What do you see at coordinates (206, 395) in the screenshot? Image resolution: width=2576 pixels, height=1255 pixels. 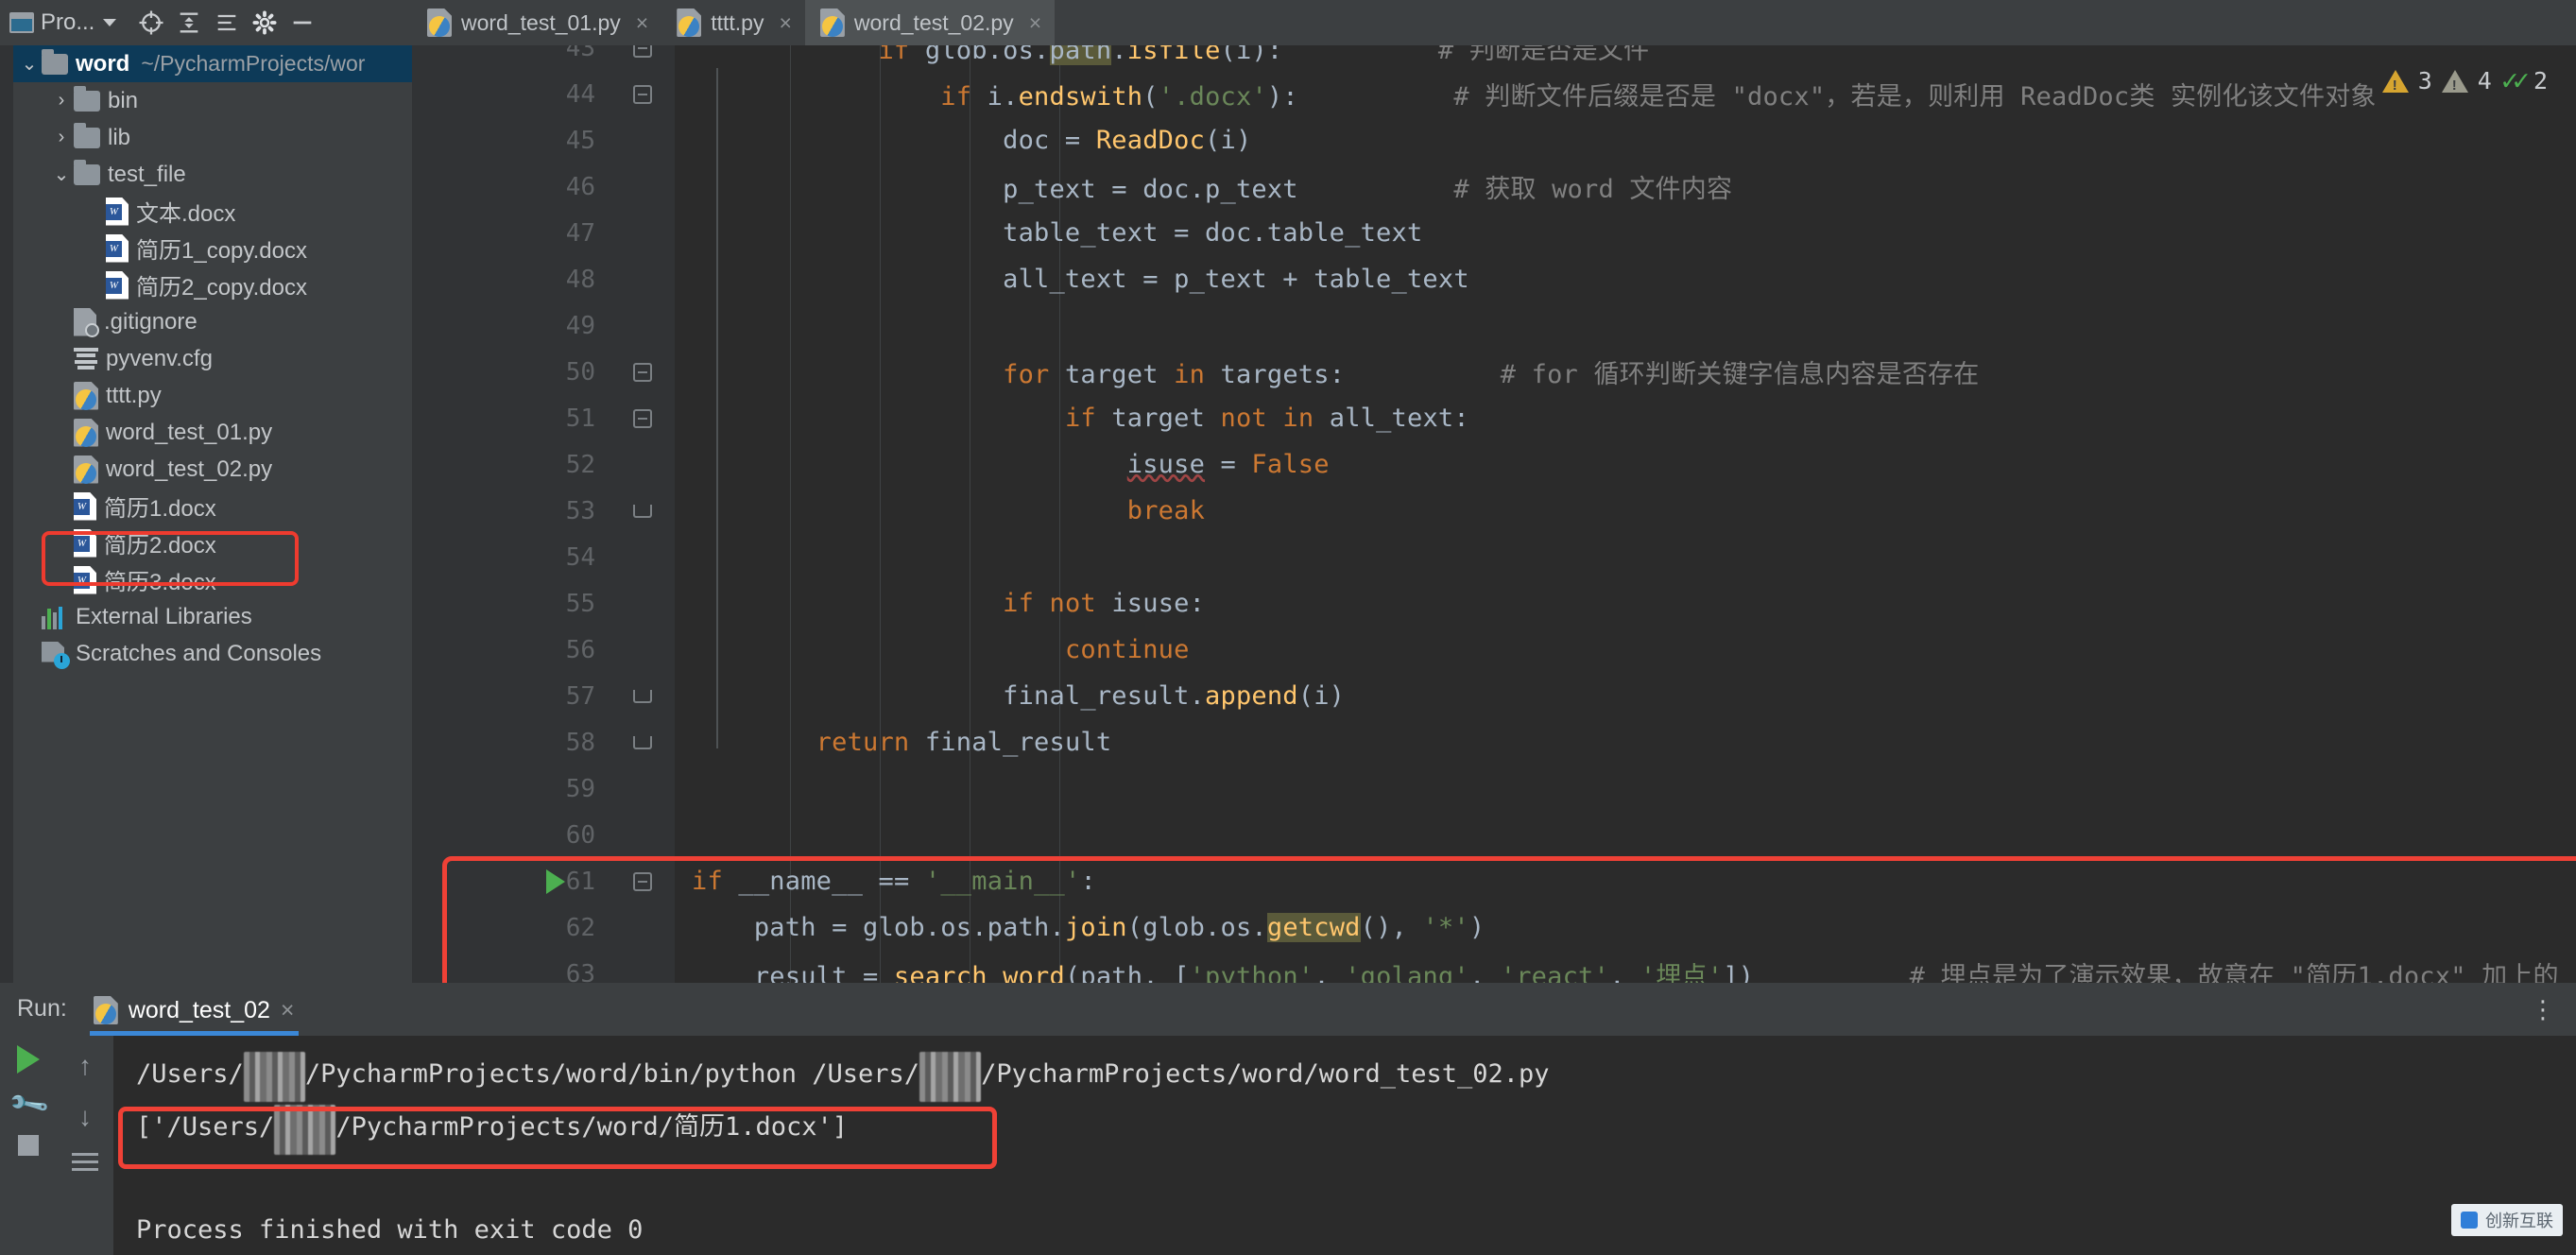 I see `tree-item-tttt-py: ›tttt.py` at bounding box center [206, 395].